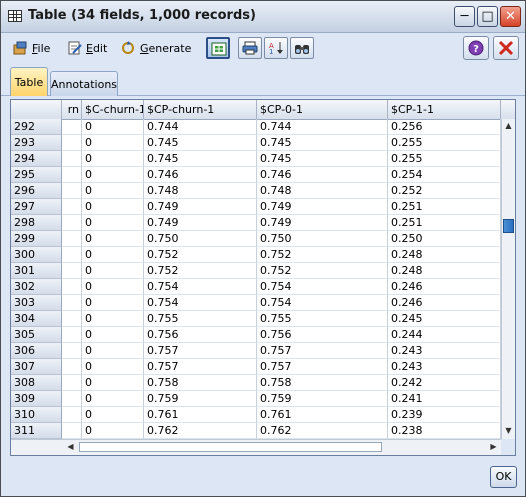 Image resolution: width=526 pixels, height=497 pixels. What do you see at coordinates (444, 191) in the screenshot?
I see `table-cell: 0.252` at bounding box center [444, 191].